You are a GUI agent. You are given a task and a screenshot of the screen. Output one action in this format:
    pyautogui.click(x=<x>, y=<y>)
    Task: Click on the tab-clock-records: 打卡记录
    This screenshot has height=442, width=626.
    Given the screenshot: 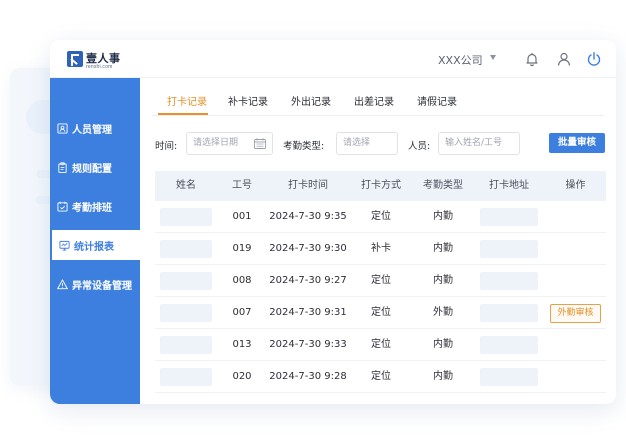 What is the action you would take?
    pyautogui.click(x=187, y=100)
    